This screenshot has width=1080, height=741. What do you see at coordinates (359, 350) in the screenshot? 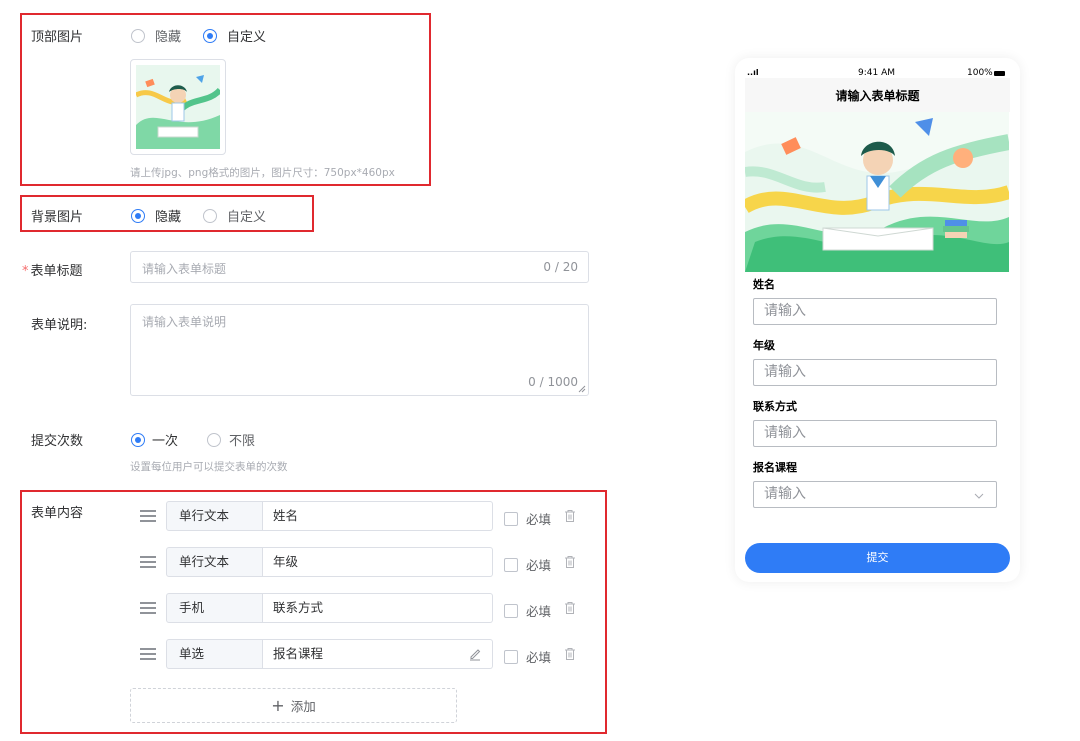
I see `form-desc-textarea: 请输入表单说明 0 / 1000` at bounding box center [359, 350].